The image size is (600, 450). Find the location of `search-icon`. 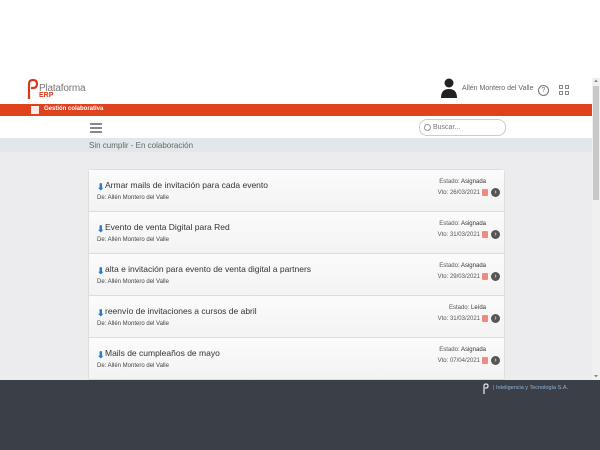

search-icon is located at coordinates (427, 127).